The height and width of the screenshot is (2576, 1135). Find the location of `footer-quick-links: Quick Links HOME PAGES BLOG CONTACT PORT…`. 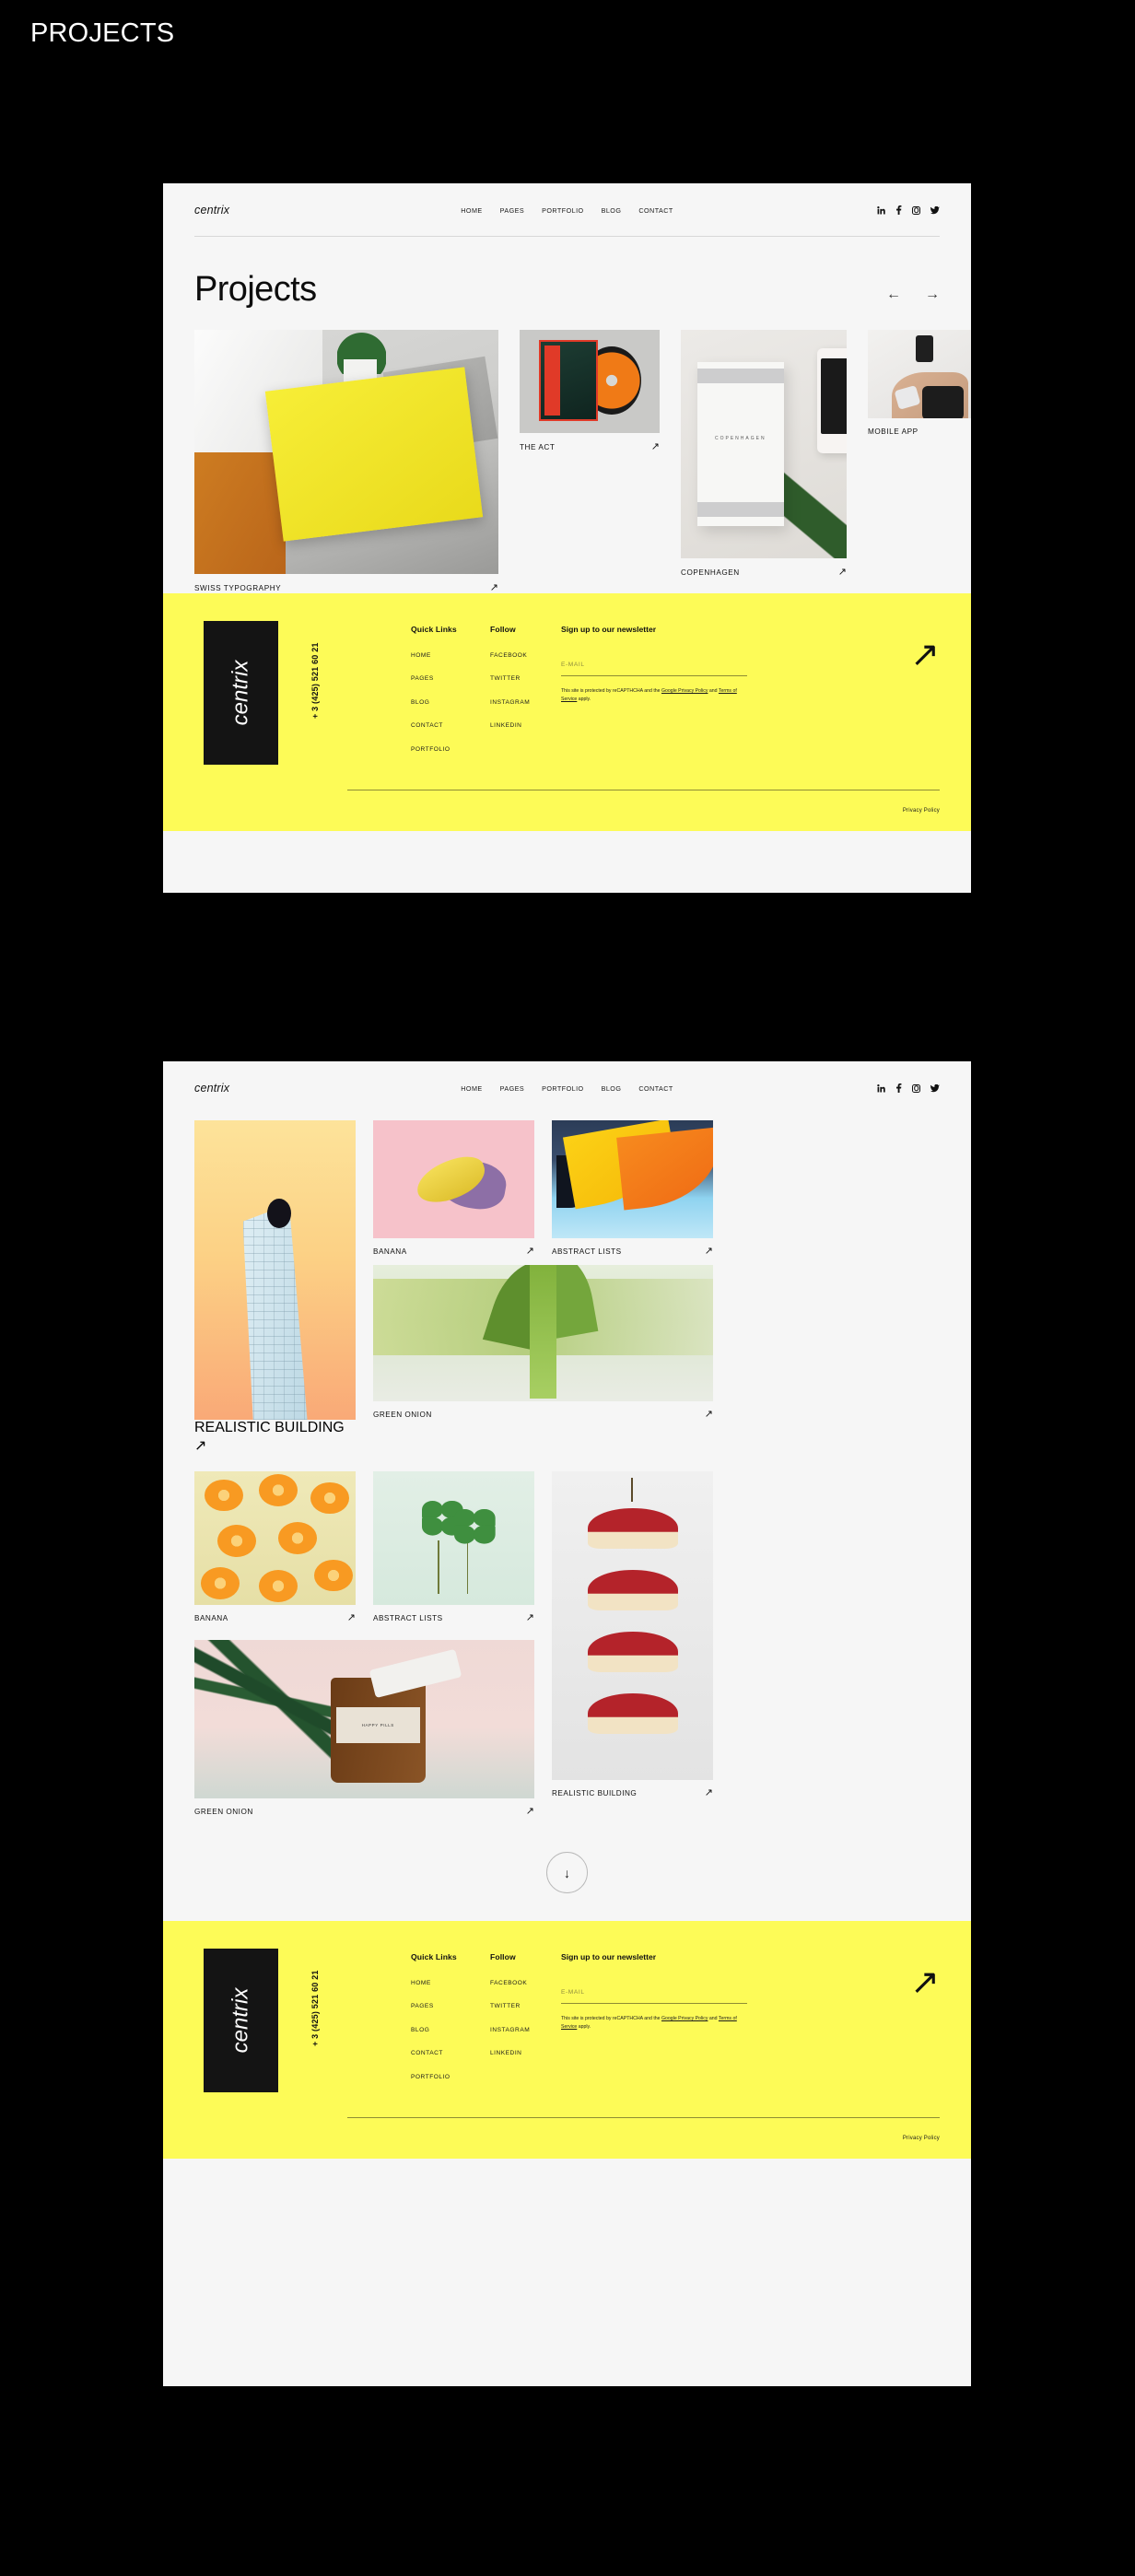

footer-quick-links: Quick Links HOME PAGES BLOG CONTACT PORT… is located at coordinates (434, 693).